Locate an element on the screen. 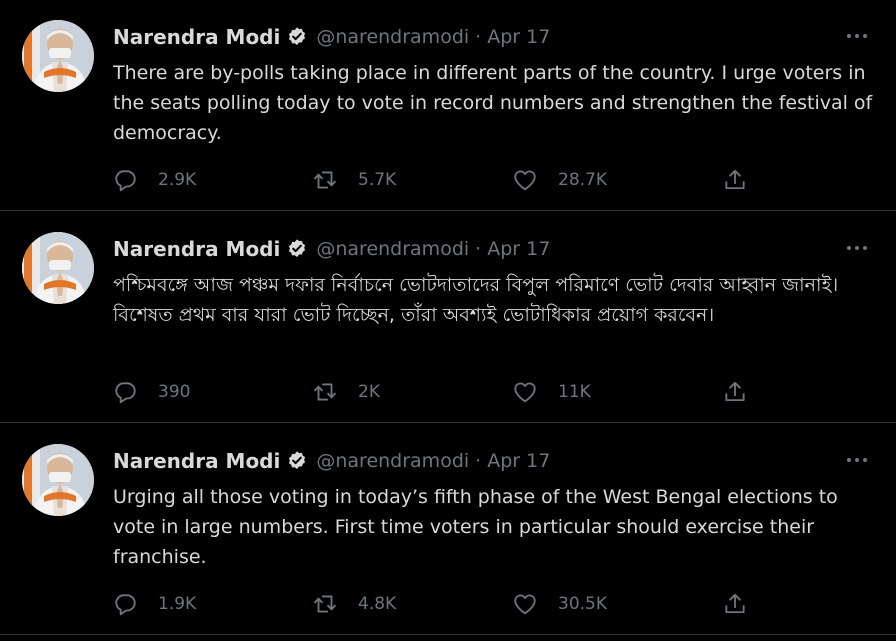 This screenshot has height=641, width=896. retweet-count: 5.7K is located at coordinates (377, 180).